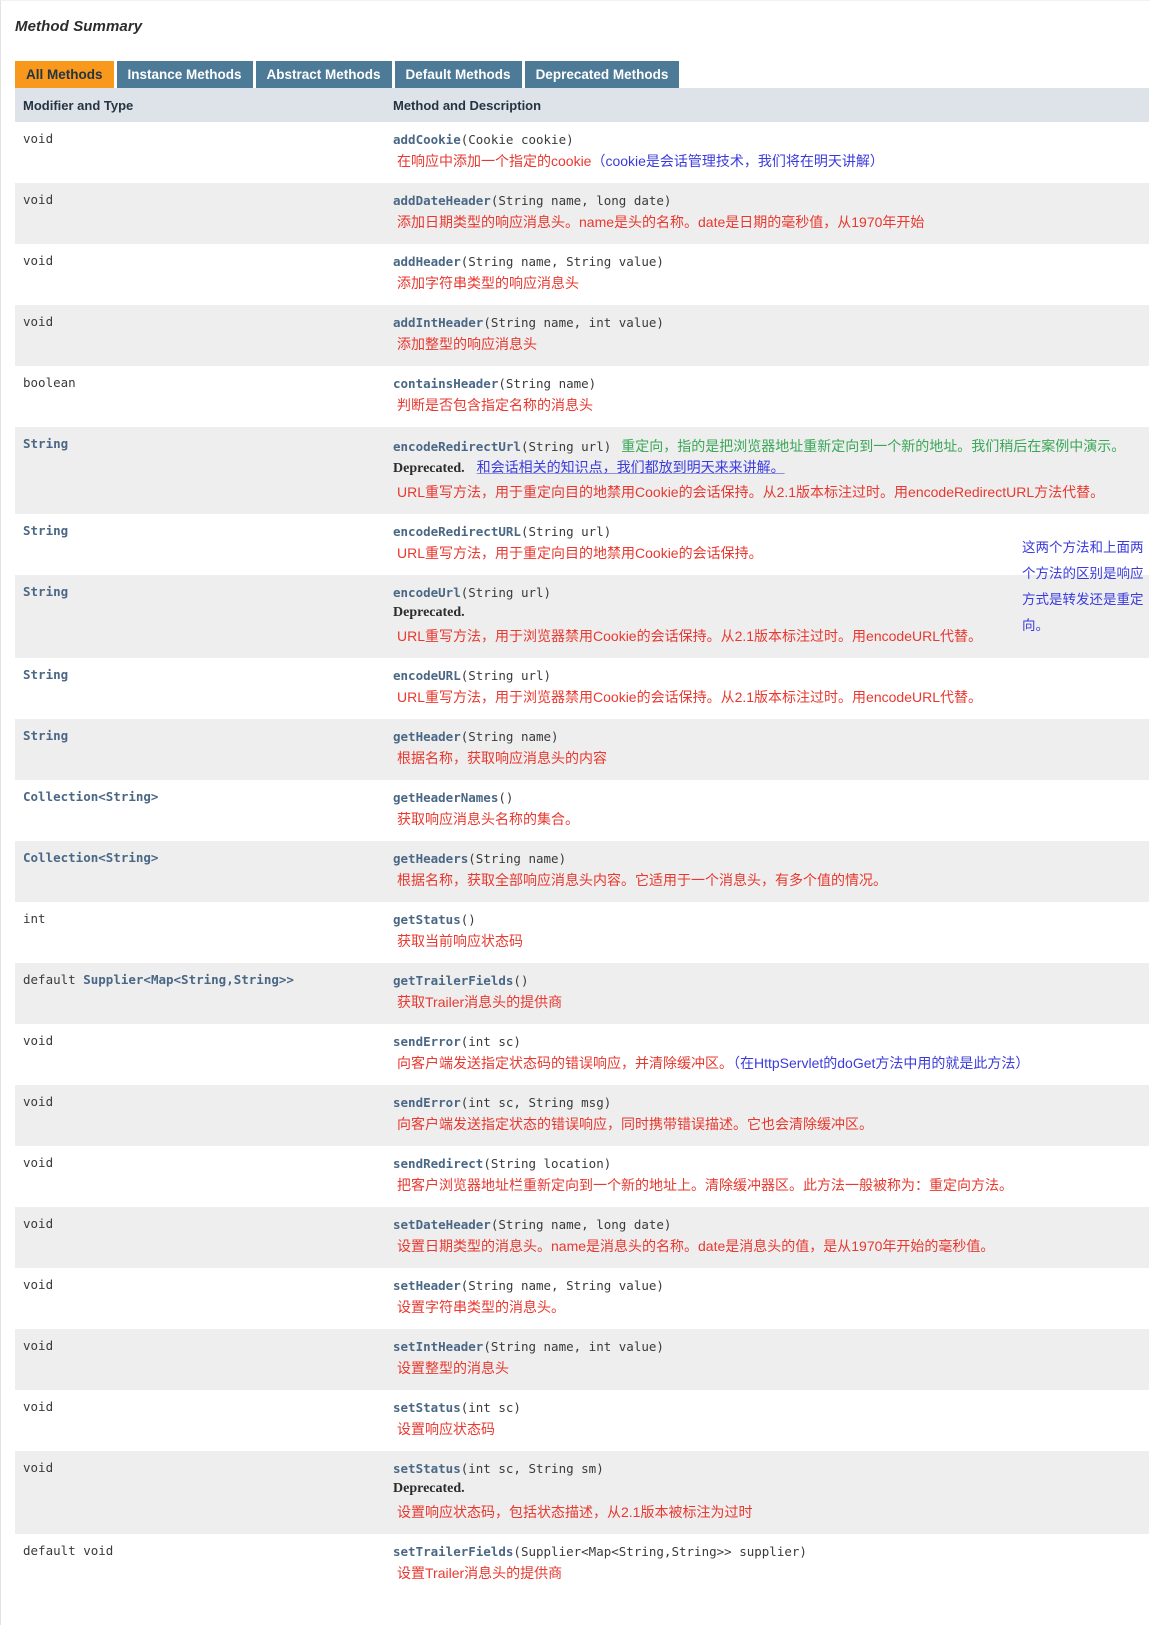 The height and width of the screenshot is (1625, 1150). What do you see at coordinates (458, 74) in the screenshot?
I see `tab-default-methods: Default Methods` at bounding box center [458, 74].